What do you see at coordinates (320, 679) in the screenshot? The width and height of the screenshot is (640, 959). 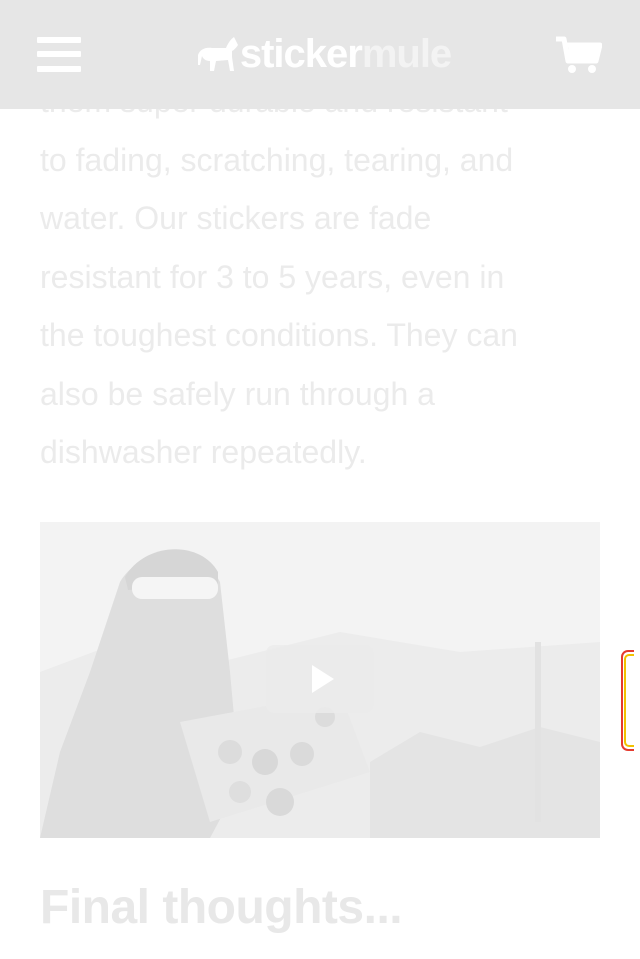 I see `play-icon` at bounding box center [320, 679].